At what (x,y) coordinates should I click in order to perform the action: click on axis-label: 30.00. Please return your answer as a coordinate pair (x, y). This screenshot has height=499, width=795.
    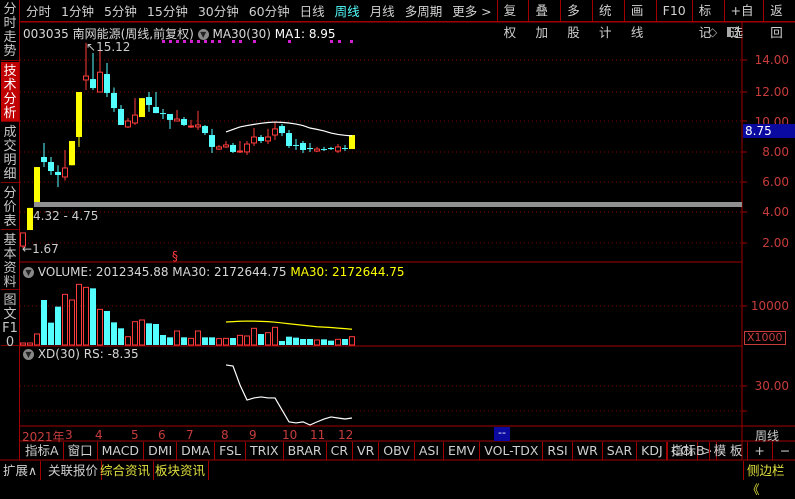
    Looking at the image, I should click on (771, 386).